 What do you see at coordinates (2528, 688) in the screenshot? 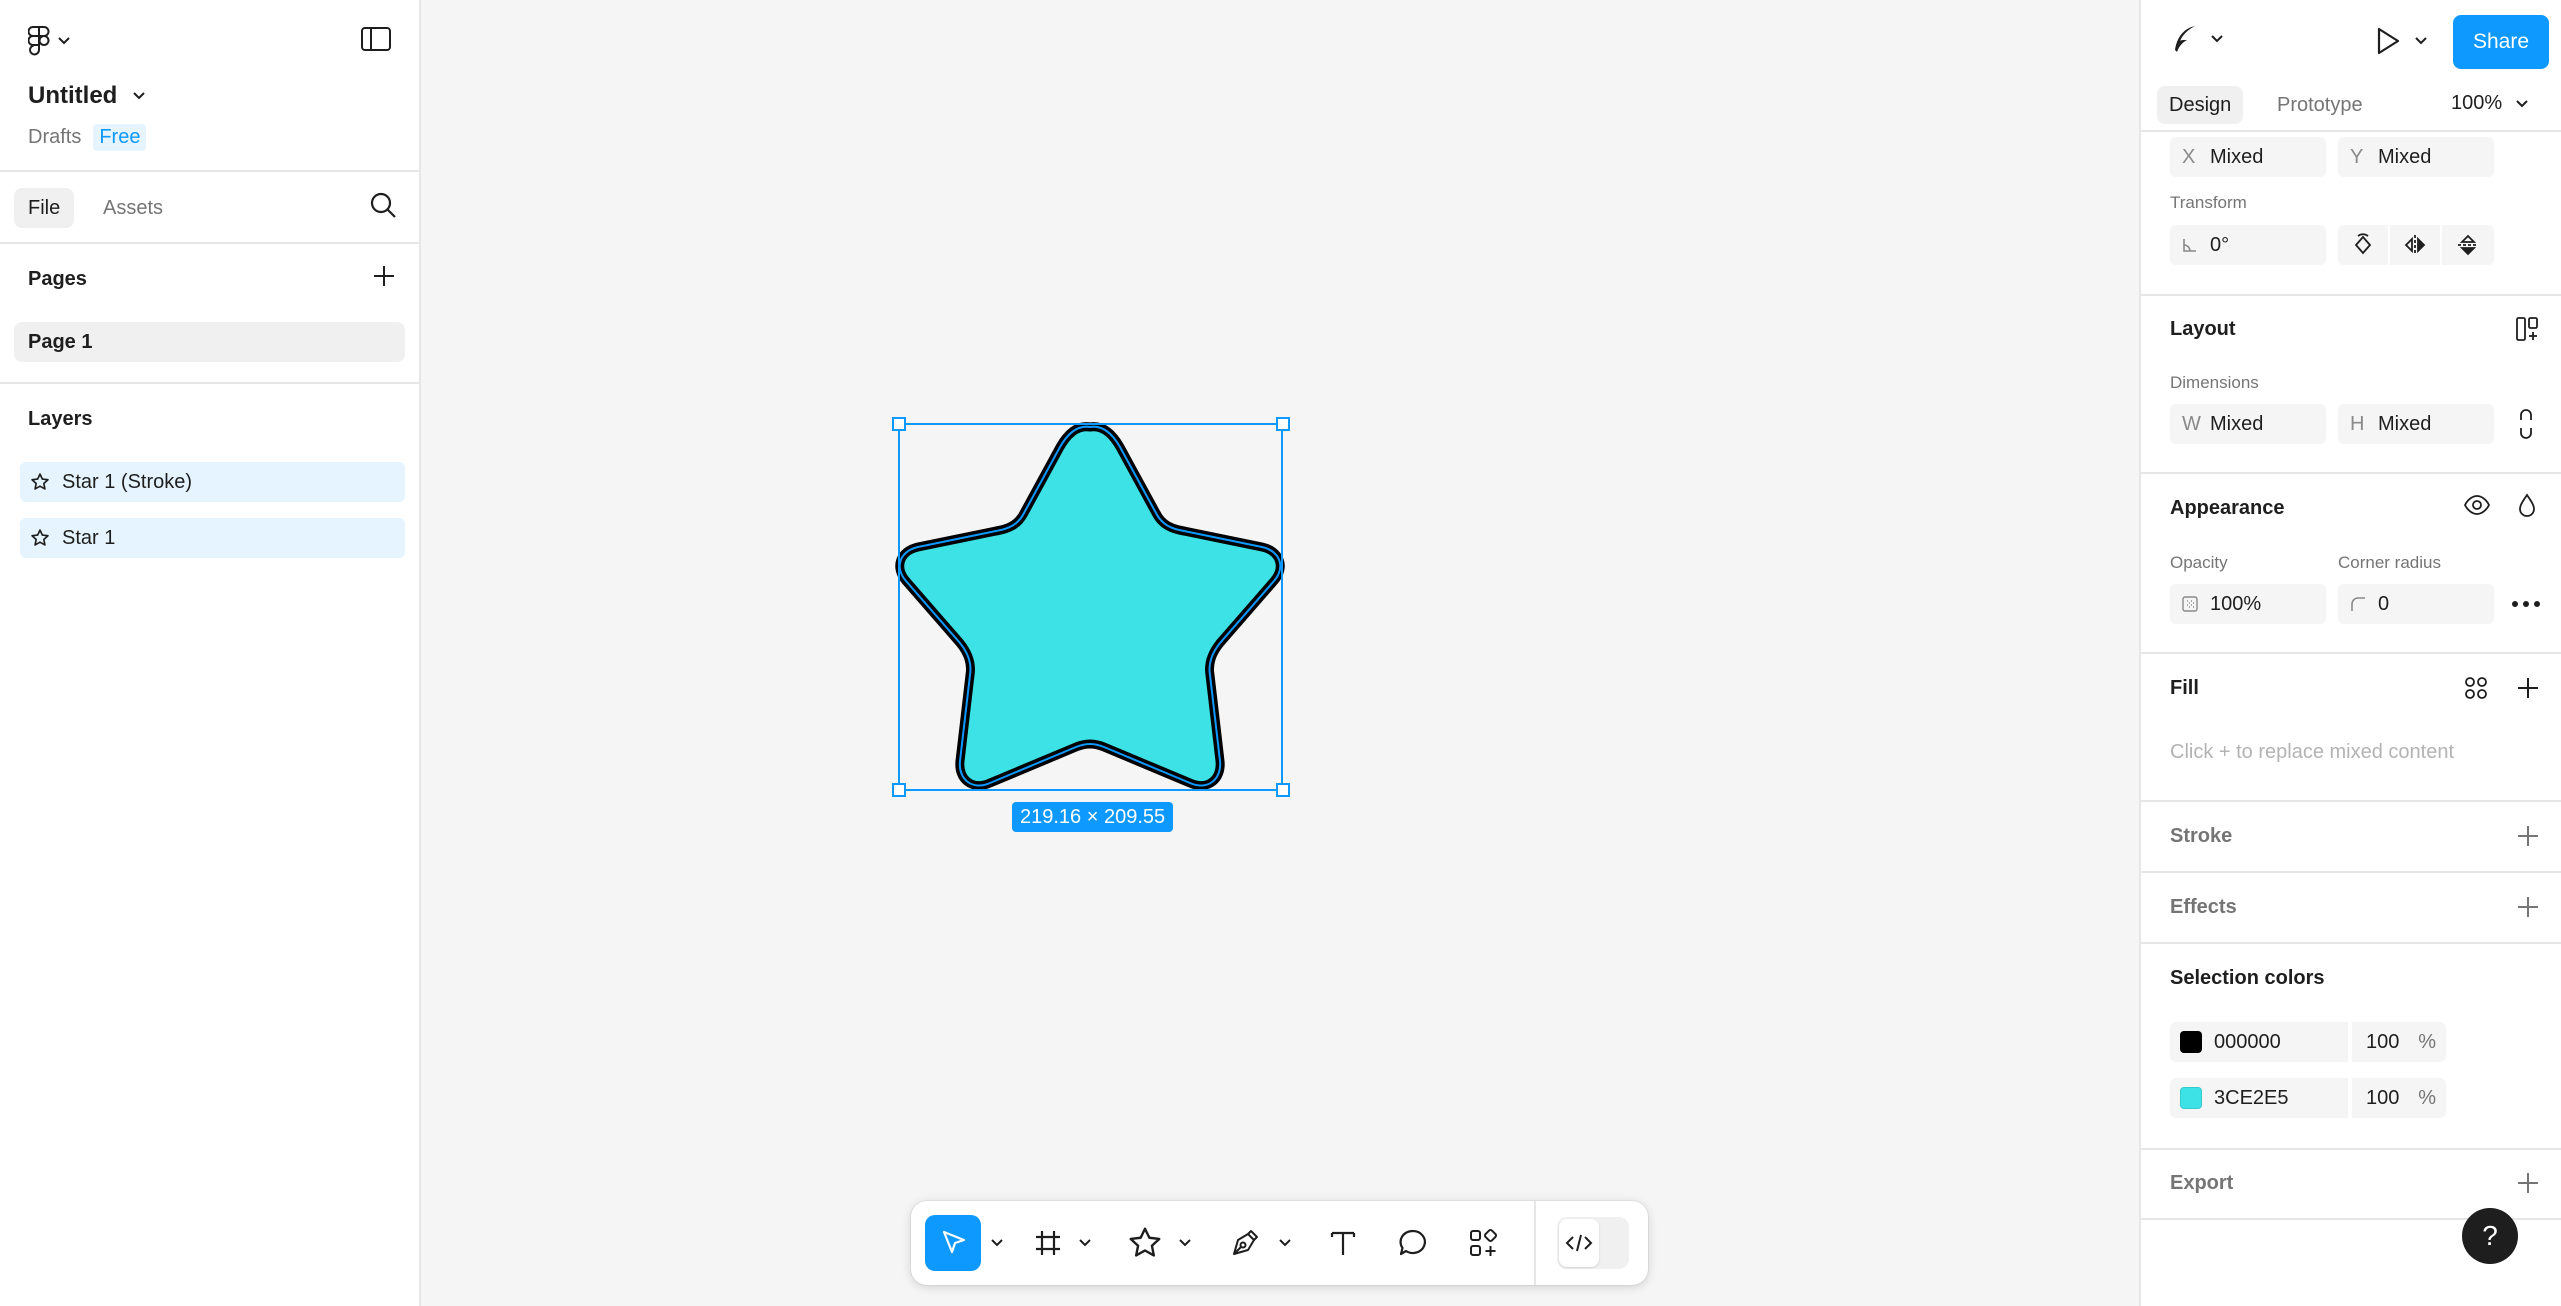
I see `add-fill-icon` at bounding box center [2528, 688].